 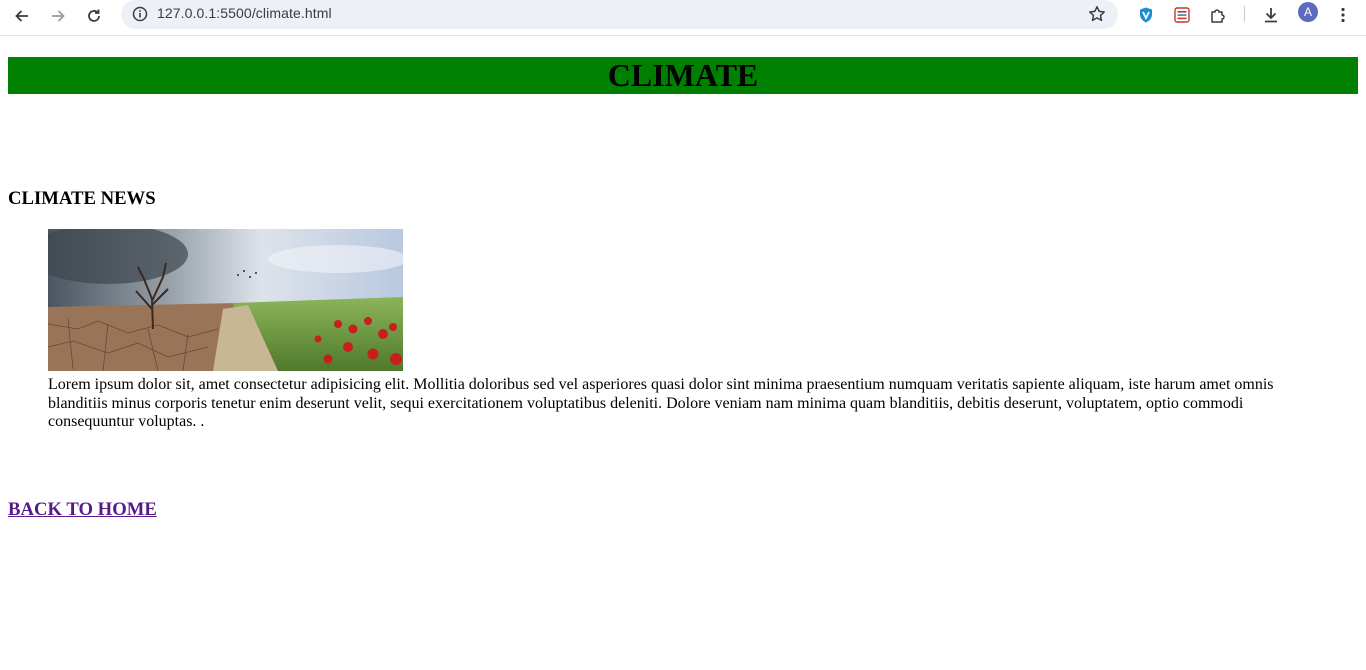 I want to click on page-title: CLIMATE, so click(x=683, y=75).